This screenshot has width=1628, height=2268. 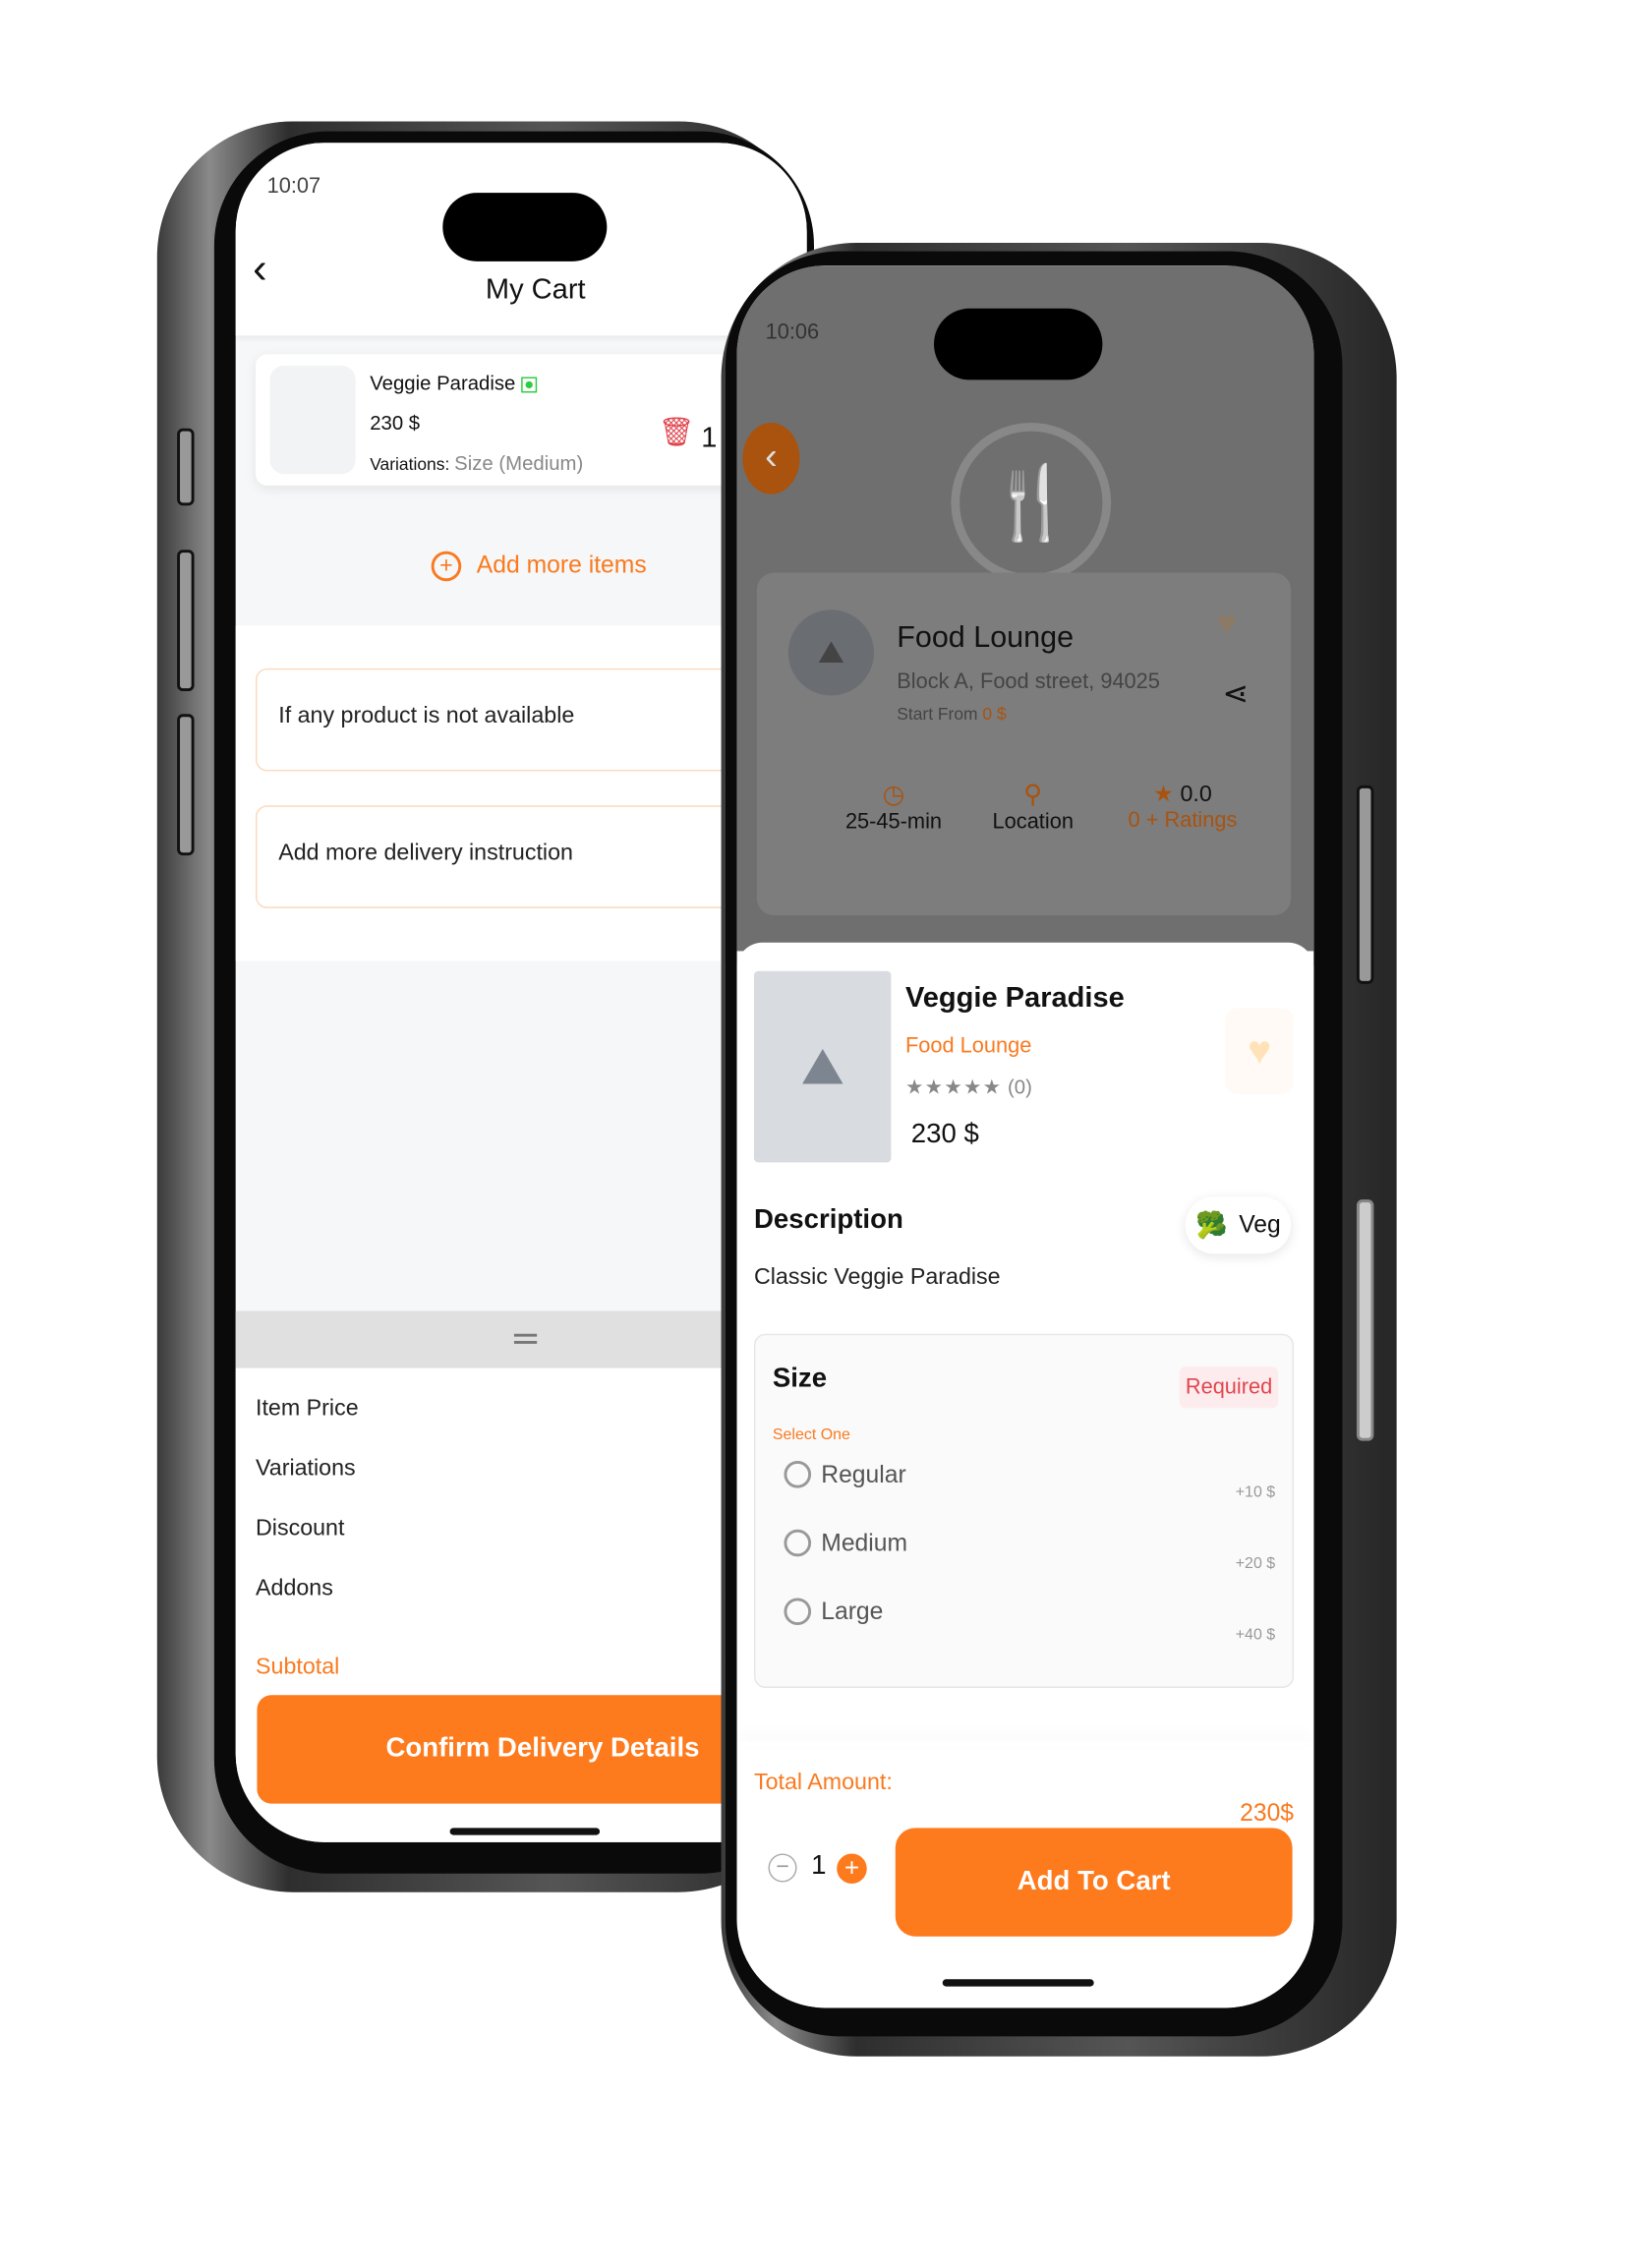 What do you see at coordinates (295, 1588) in the screenshot?
I see `addons-label: Addons` at bounding box center [295, 1588].